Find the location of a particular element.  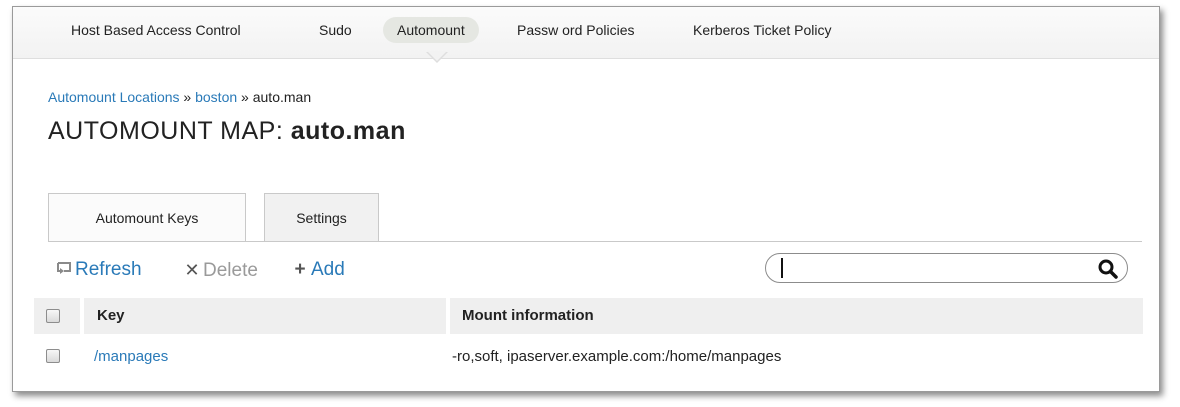

breadcrumb-link-automount-locations: Automount Locations is located at coordinates (114, 97).